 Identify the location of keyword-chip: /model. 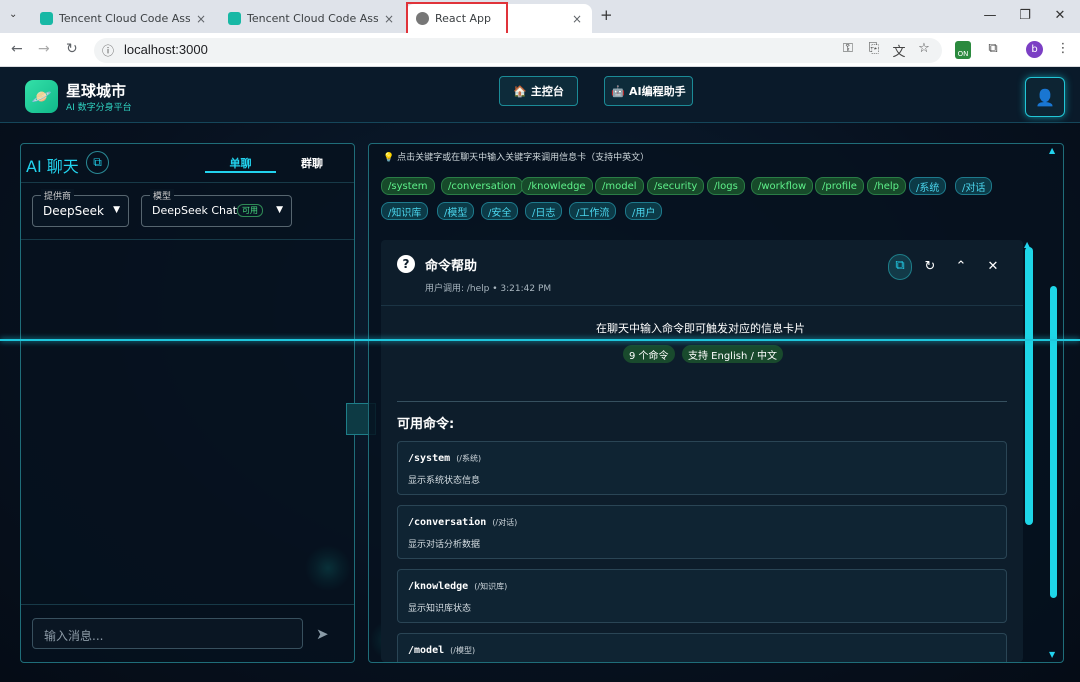
(619, 186).